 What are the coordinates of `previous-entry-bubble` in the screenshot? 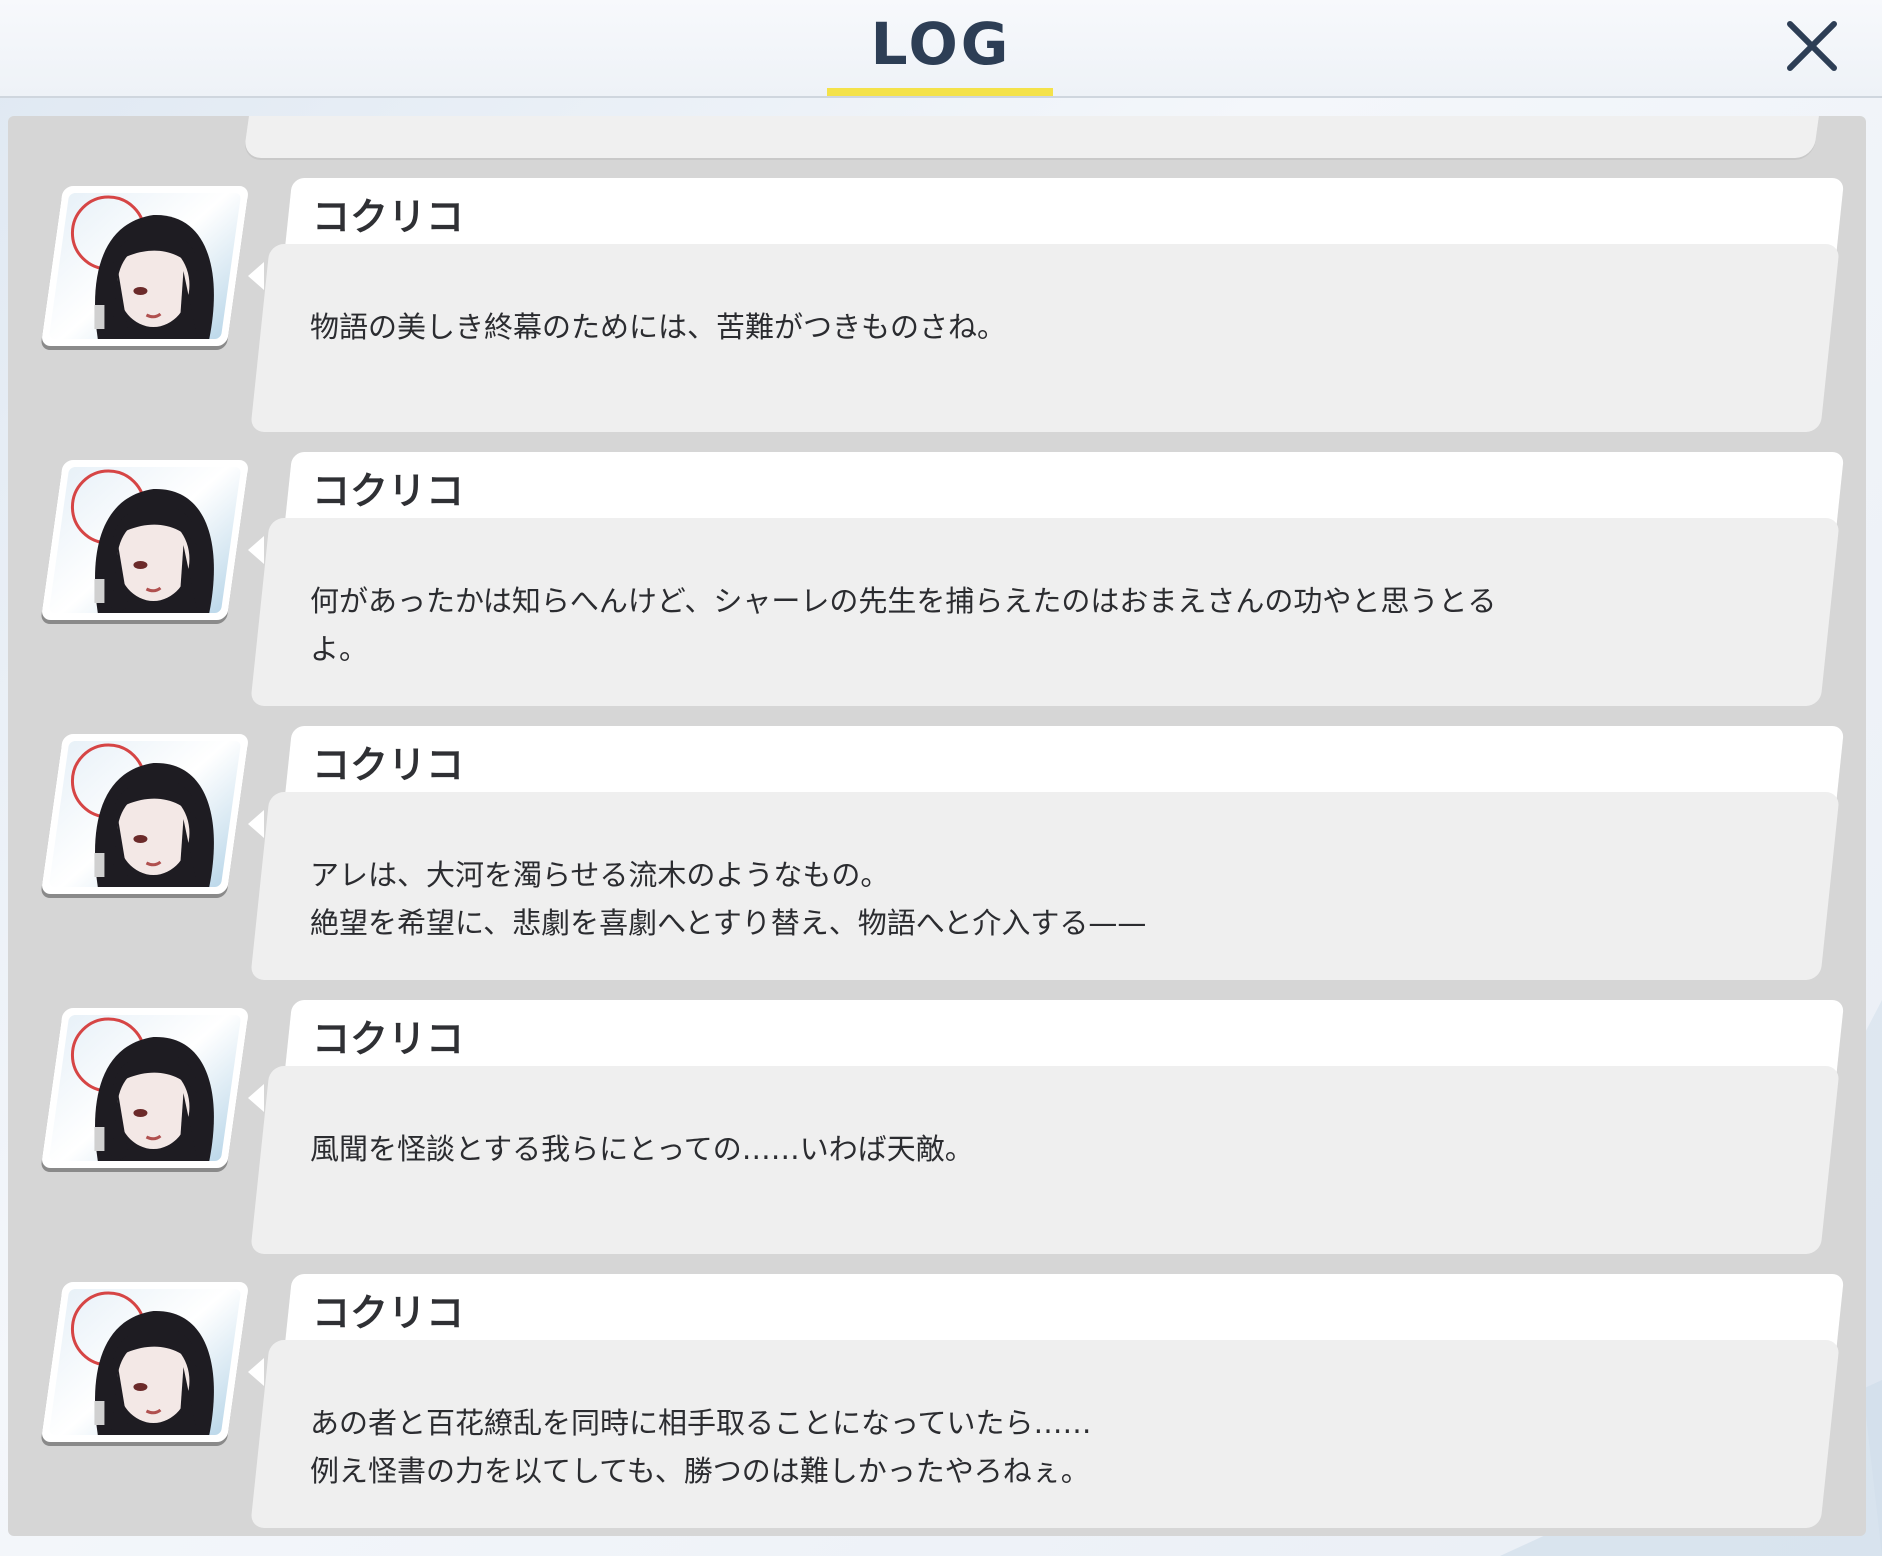 It's located at (1031, 137).